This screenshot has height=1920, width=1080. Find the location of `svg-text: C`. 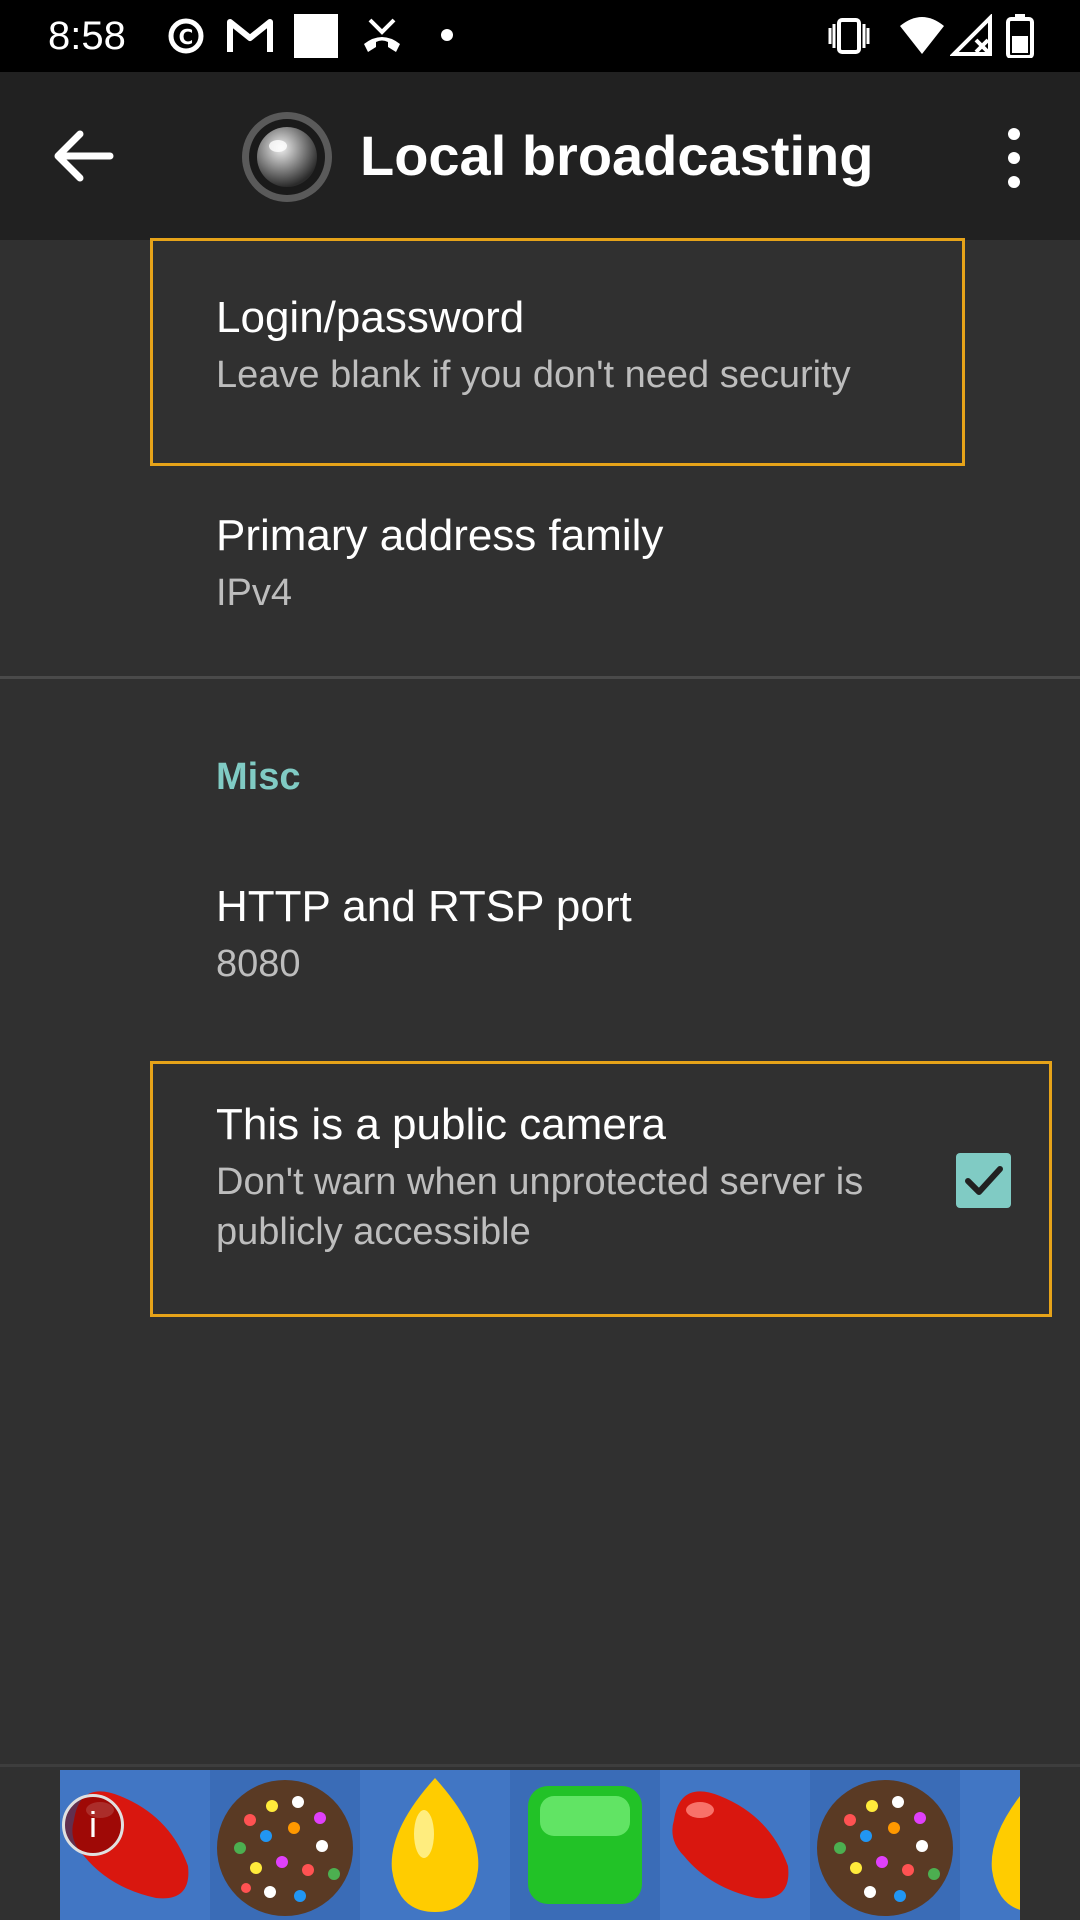

svg-text: C is located at coordinates (186, 37).